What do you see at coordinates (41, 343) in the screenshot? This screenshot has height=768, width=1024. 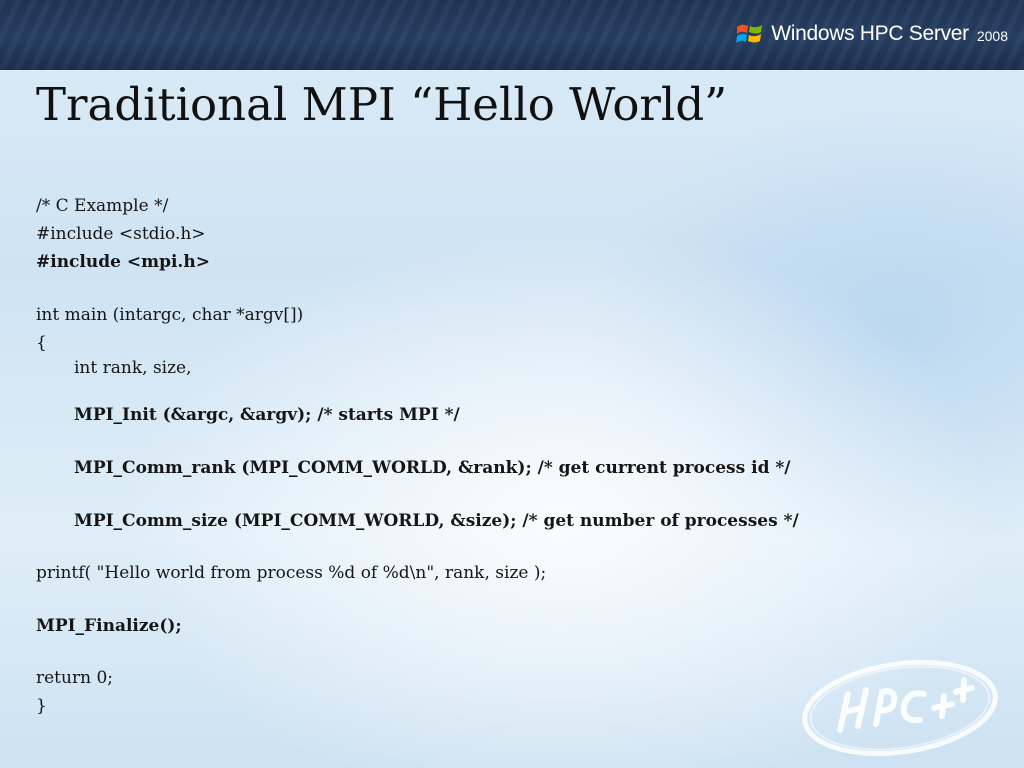 I see `code-line-open-brace: {` at bounding box center [41, 343].